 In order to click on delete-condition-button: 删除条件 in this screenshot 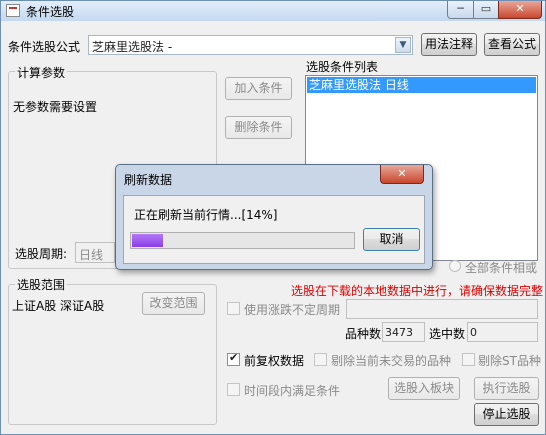, I will do `click(258, 127)`.